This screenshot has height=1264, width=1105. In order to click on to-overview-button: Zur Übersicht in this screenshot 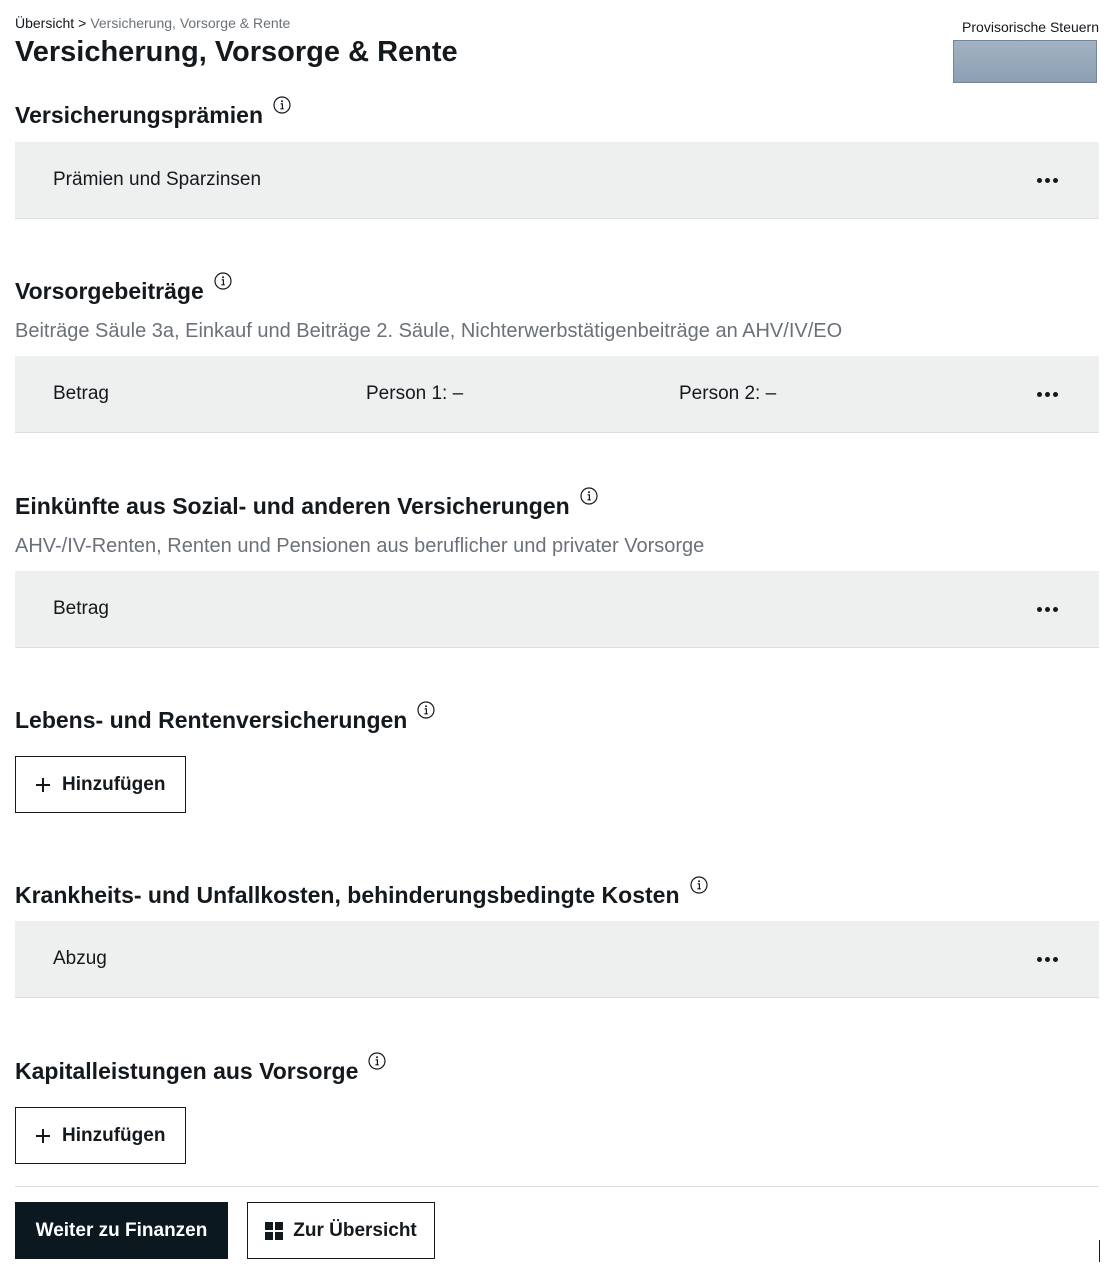, I will do `click(341, 1230)`.